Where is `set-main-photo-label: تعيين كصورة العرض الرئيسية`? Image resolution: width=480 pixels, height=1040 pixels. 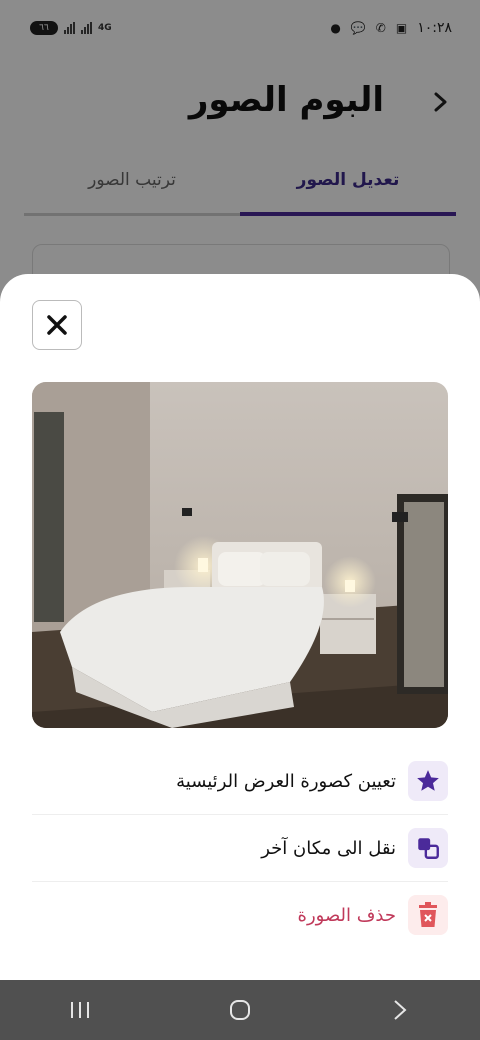 set-main-photo-label: تعيين كصورة العرض الرئيسية is located at coordinates (286, 781).